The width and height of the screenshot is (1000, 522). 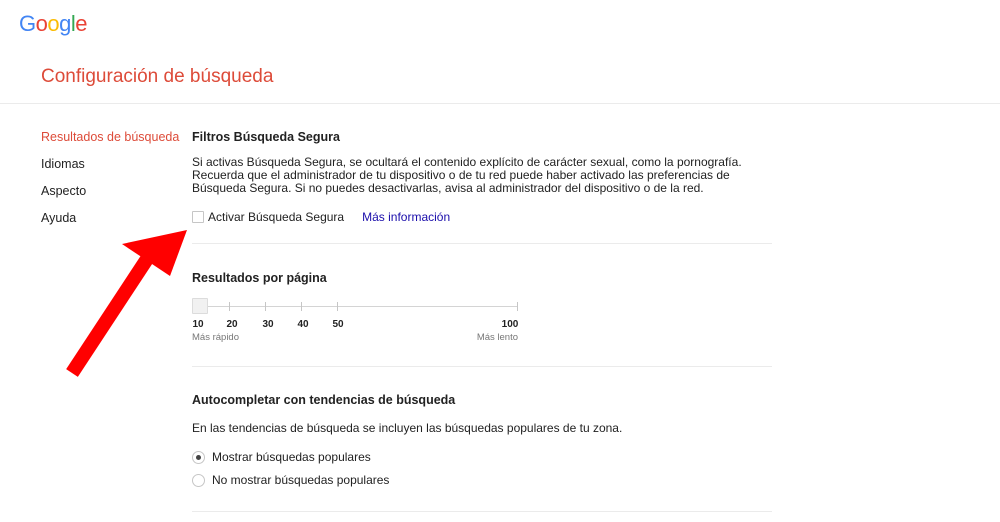 What do you see at coordinates (232, 324) in the screenshot?
I see `tick-label-20: 20` at bounding box center [232, 324].